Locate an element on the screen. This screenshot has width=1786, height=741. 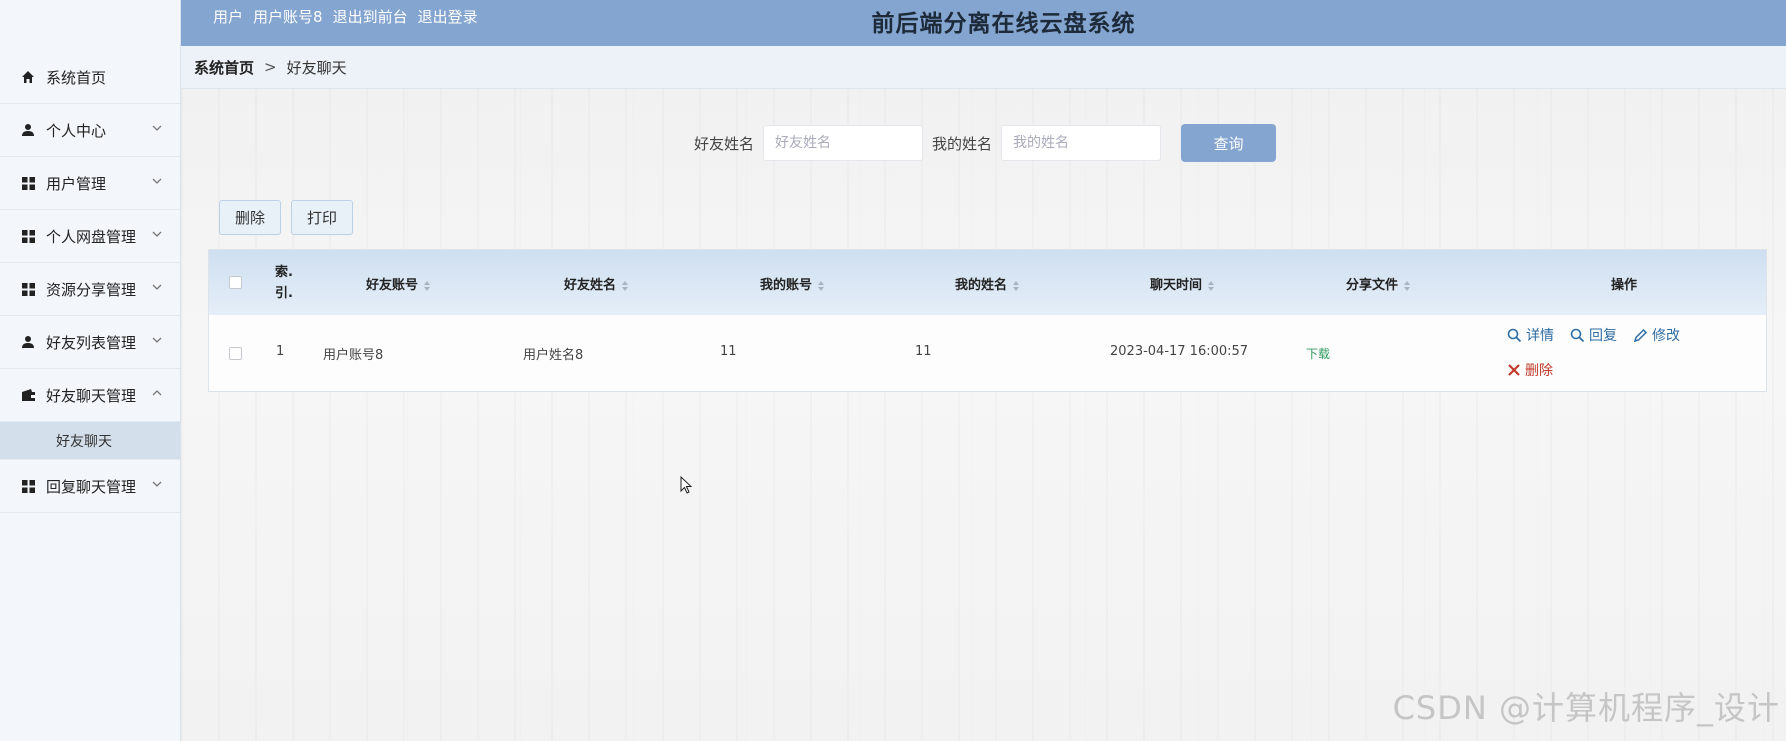
pencil-icon is located at coordinates (1640, 335).